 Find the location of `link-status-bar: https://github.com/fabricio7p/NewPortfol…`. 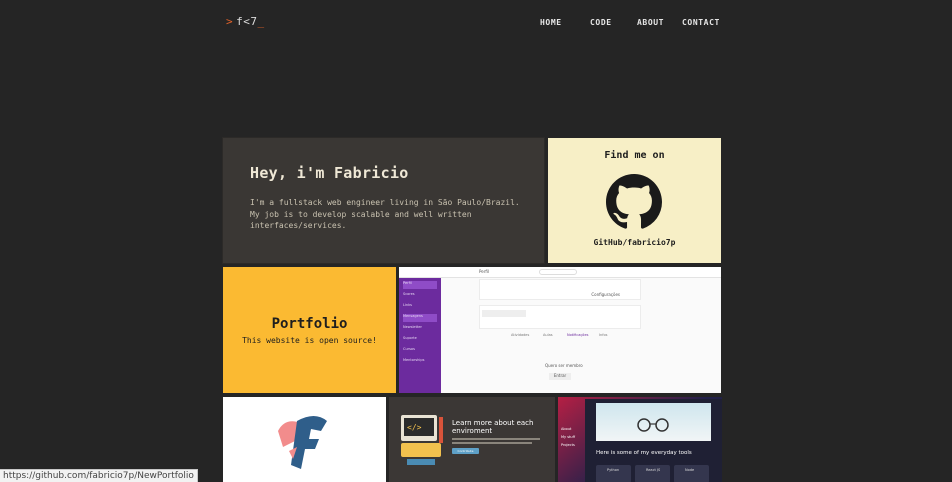

link-status-bar: https://github.com/fabricio7p/NewPortfol… is located at coordinates (99, 475).